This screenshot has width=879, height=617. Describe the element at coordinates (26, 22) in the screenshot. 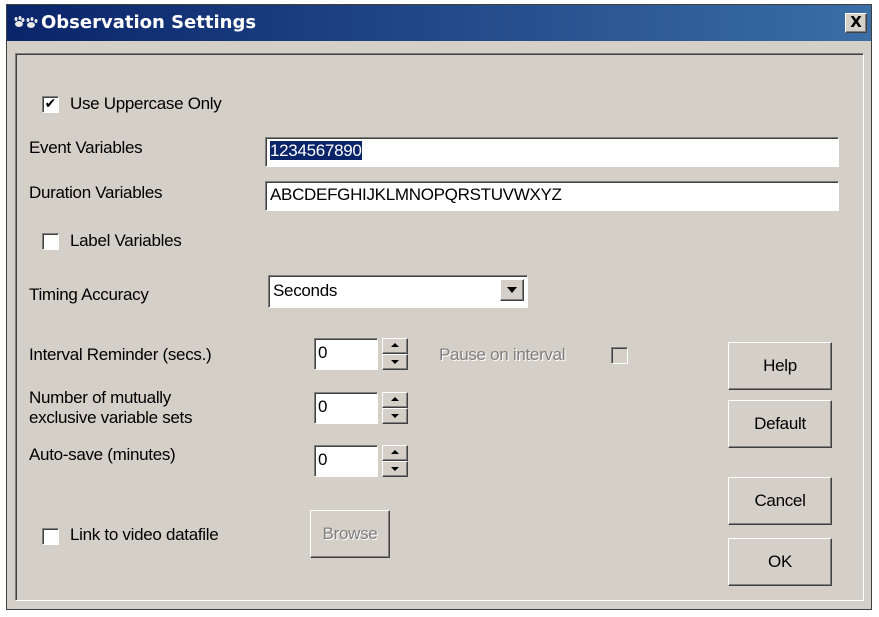

I see `app-paws-icon` at that location.